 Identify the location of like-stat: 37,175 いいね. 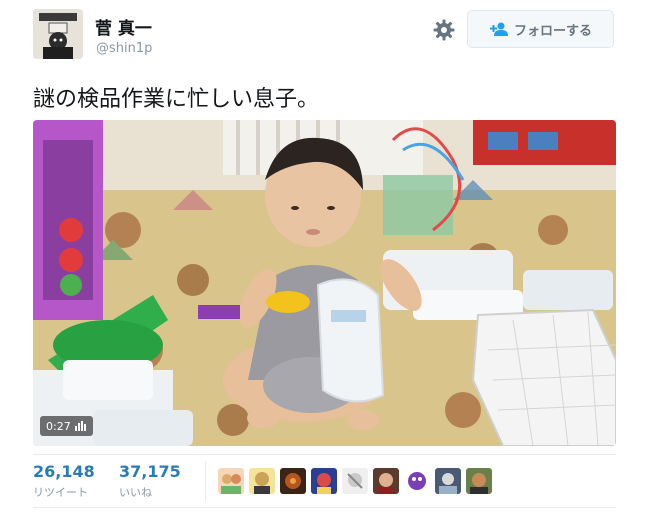
(150, 481).